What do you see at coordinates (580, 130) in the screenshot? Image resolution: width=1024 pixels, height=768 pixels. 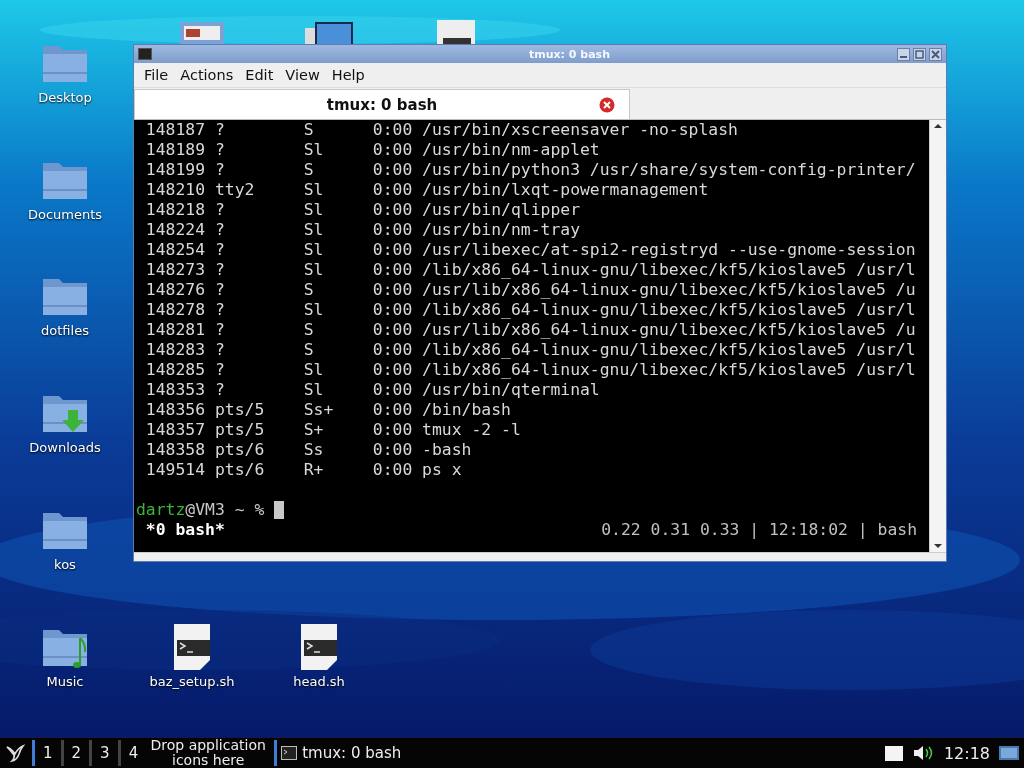 I see `command-text: /usr/bin/xscreensaver -no-splash` at bounding box center [580, 130].